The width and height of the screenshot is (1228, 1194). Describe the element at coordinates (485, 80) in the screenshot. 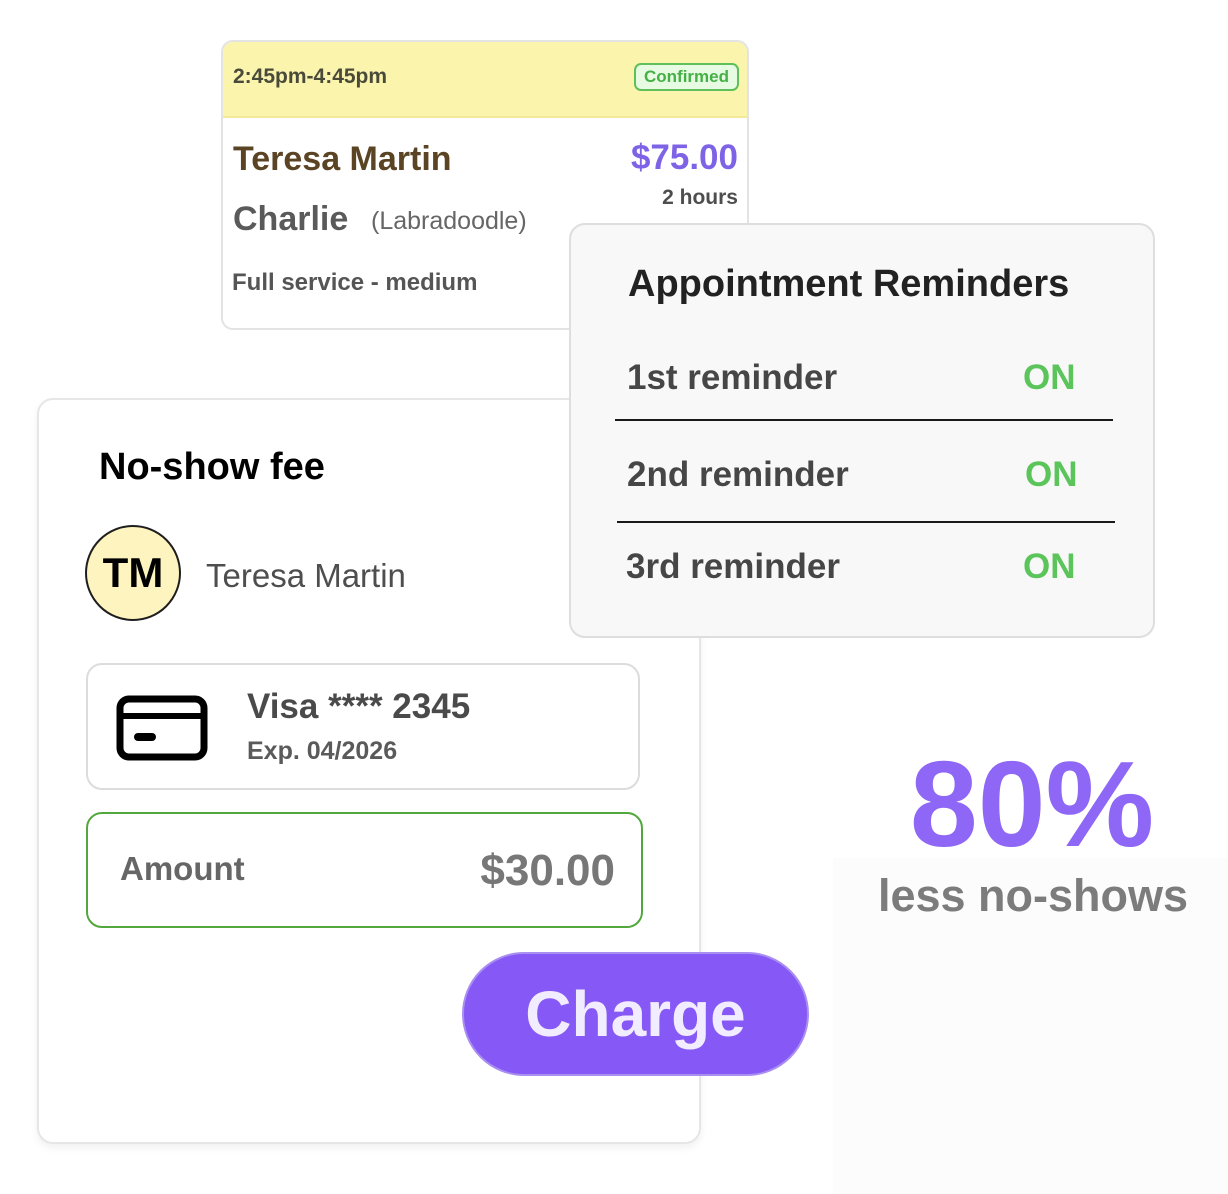

I see `appointment-header: 2:45pm-4:45pm Confirmed` at that location.